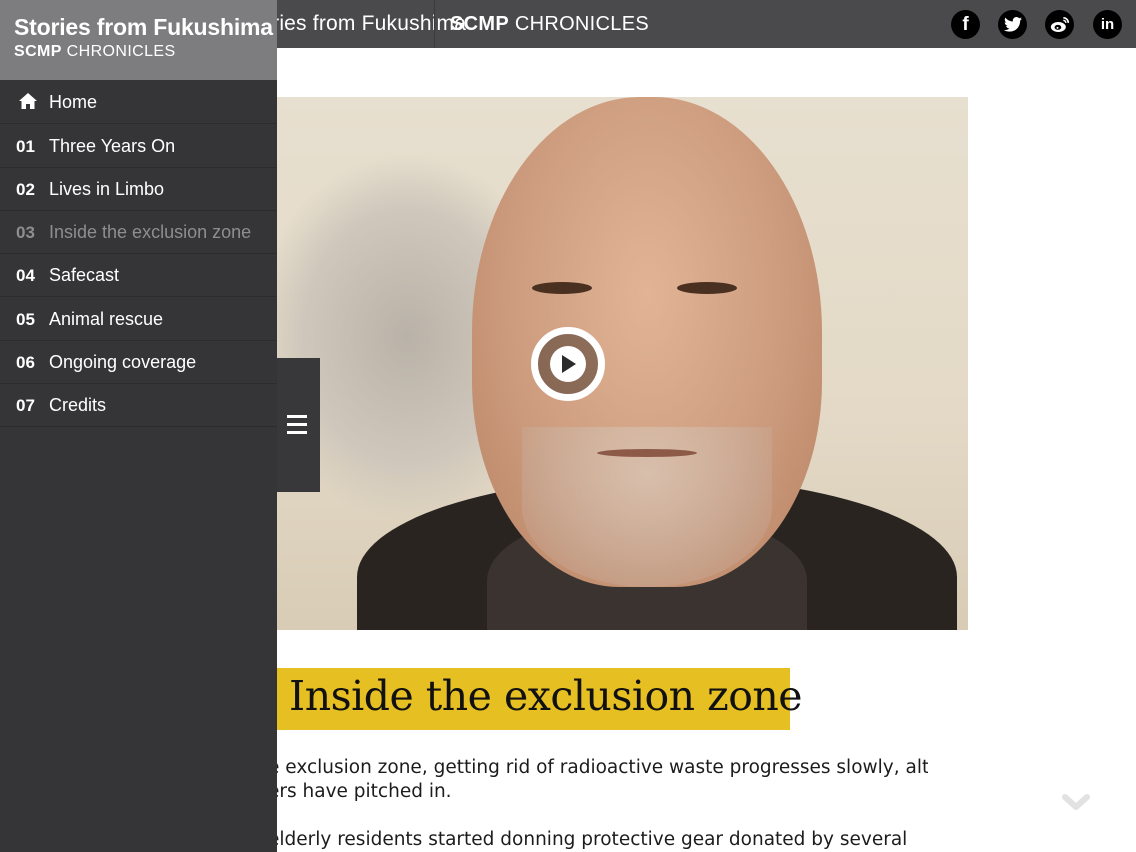  I want to click on facebook-button: f, so click(965, 24).